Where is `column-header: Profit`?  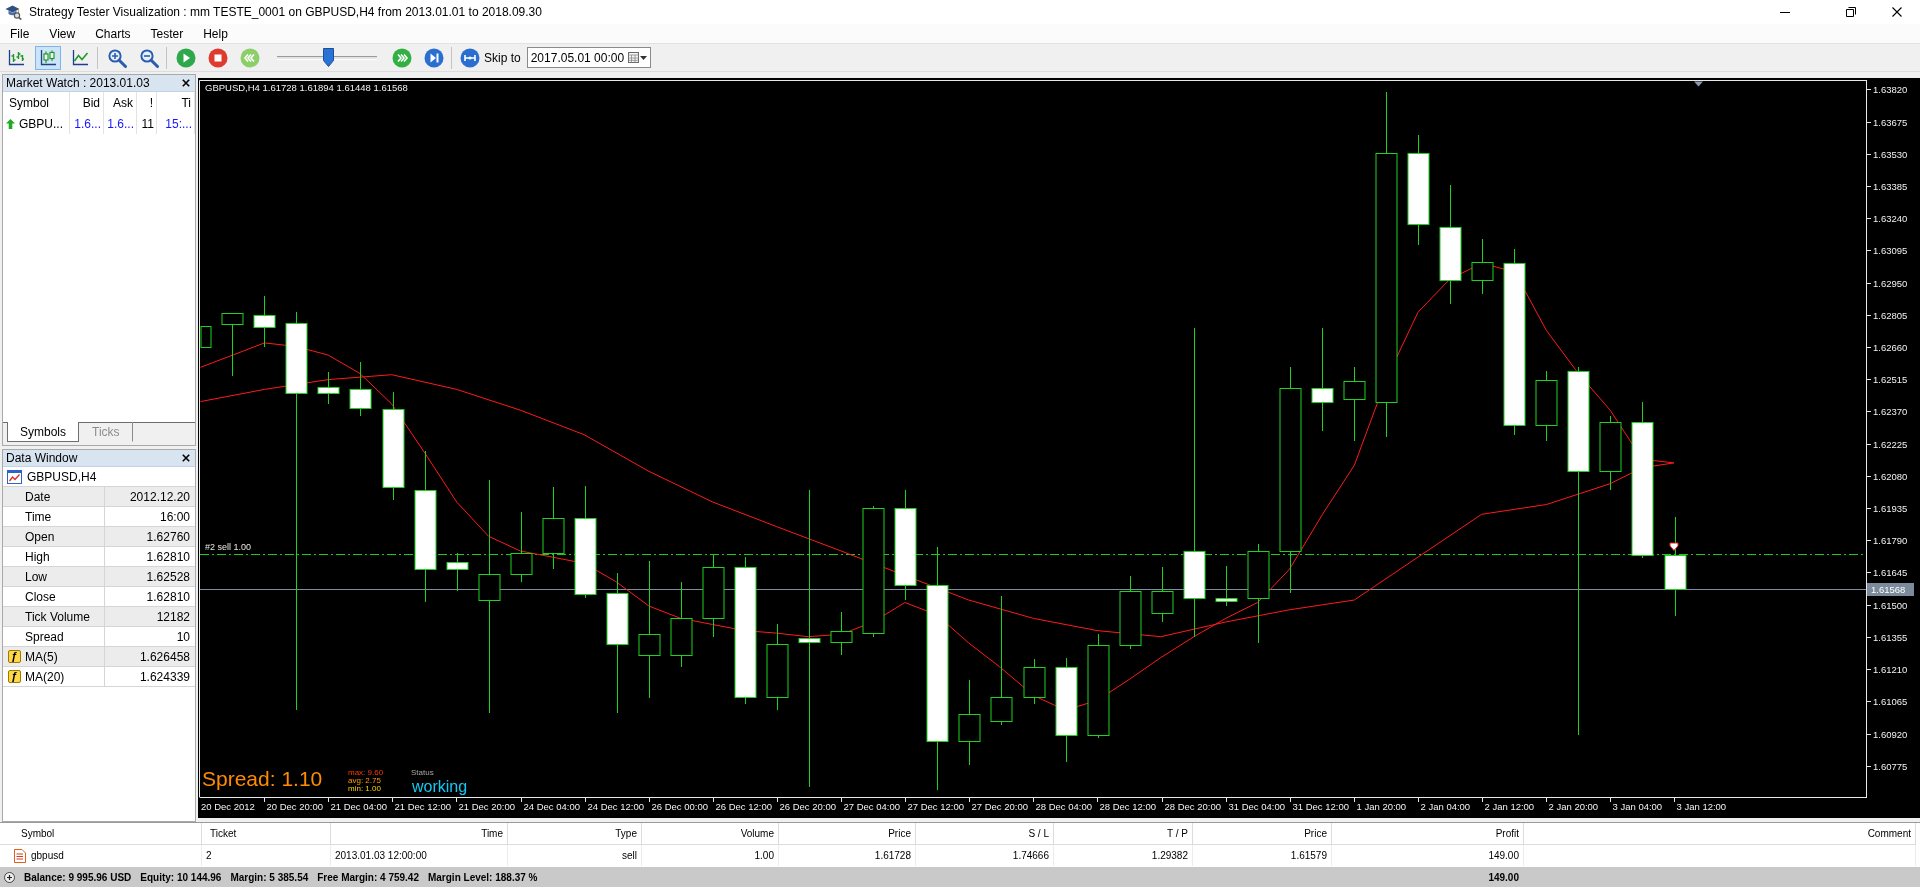
column-header: Profit is located at coordinates (1428, 834).